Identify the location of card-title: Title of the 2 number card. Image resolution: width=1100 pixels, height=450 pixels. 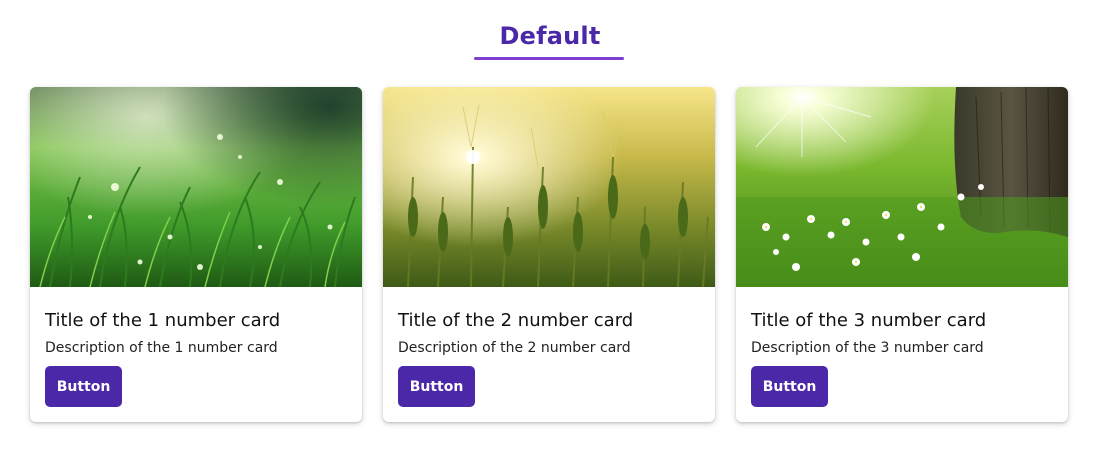
(516, 320).